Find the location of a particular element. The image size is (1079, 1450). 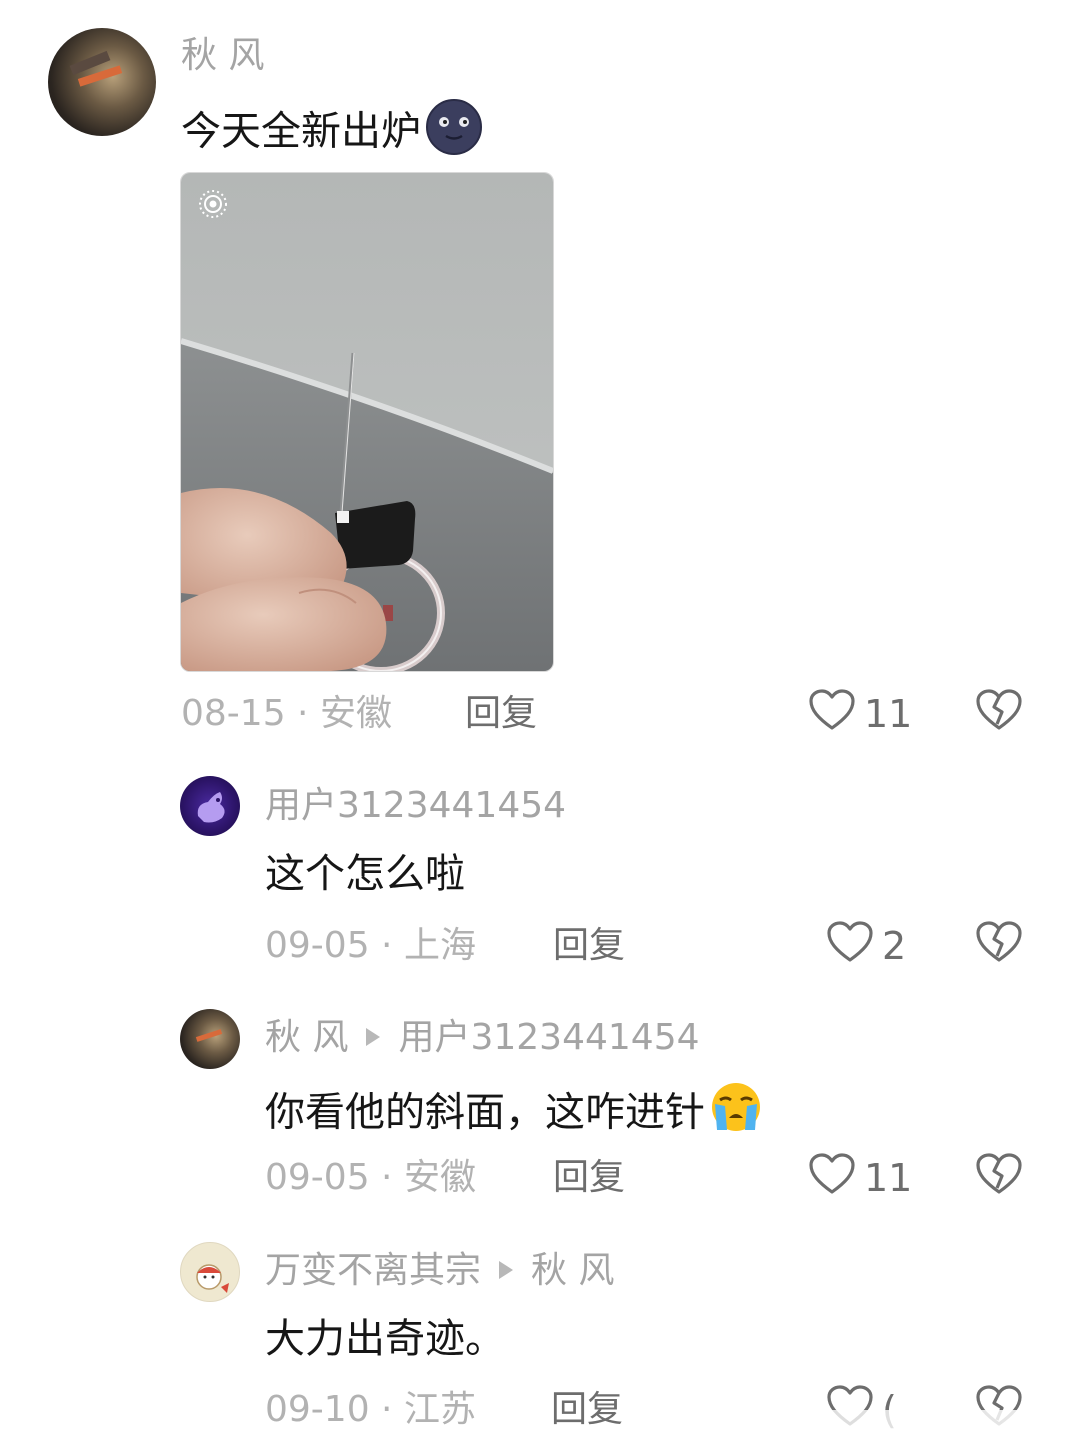

comment-text-body: 你看他的斜面，这咋进针 is located at coordinates (485, 1112).